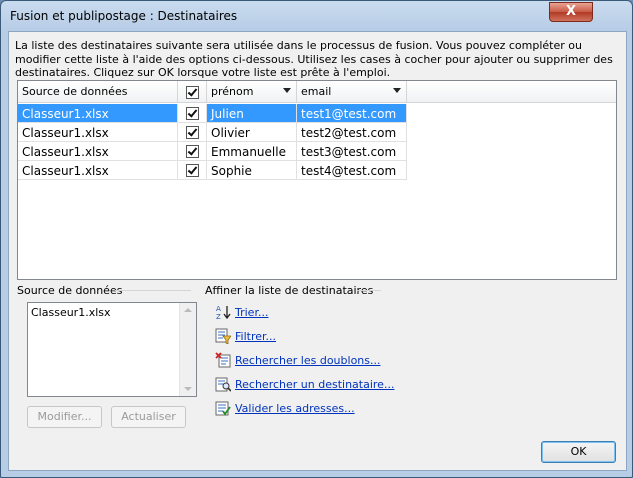  What do you see at coordinates (578, 452) in the screenshot?
I see `ok-button: OK` at bounding box center [578, 452].